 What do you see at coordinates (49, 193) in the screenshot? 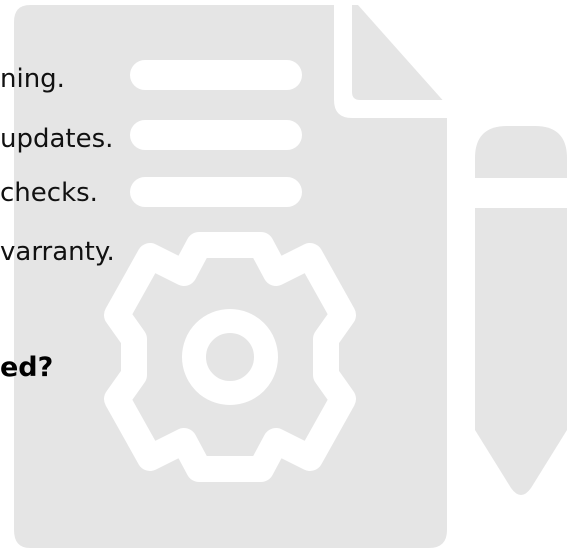
I see `list-item: checks.` at bounding box center [49, 193].